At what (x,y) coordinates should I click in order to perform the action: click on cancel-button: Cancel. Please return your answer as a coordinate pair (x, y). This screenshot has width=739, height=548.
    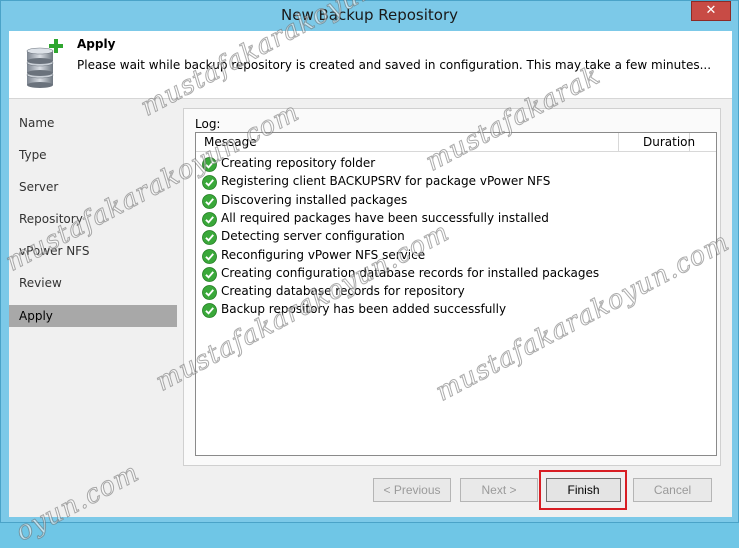
    Looking at the image, I should click on (672, 490).